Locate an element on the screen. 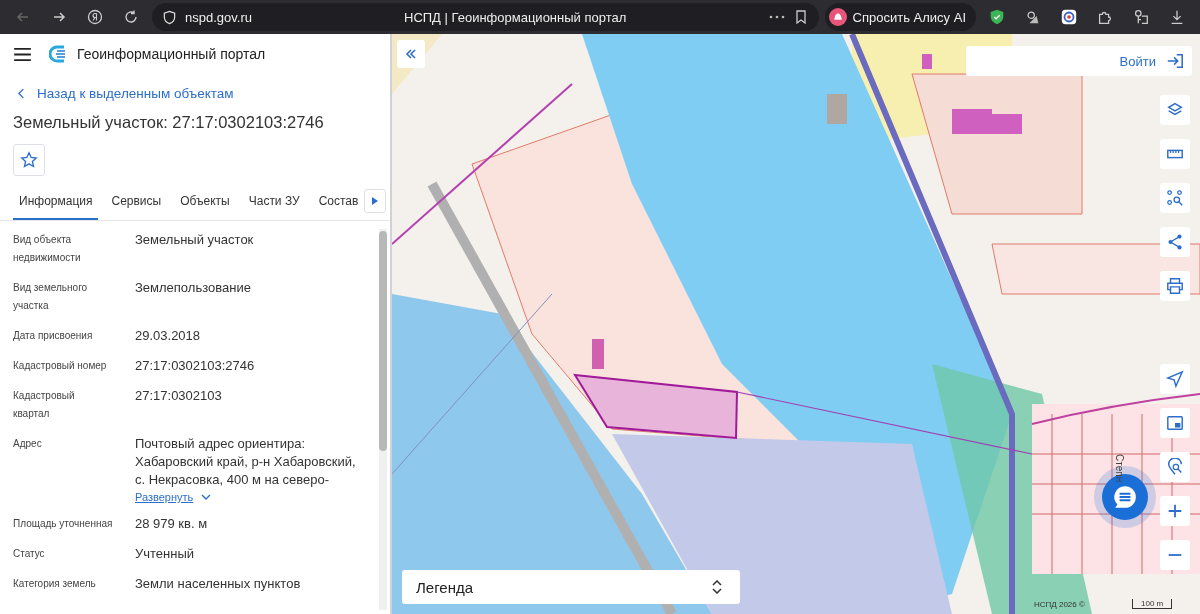 The width and height of the screenshot is (1200, 614). property-label: Статус is located at coordinates (29, 554).